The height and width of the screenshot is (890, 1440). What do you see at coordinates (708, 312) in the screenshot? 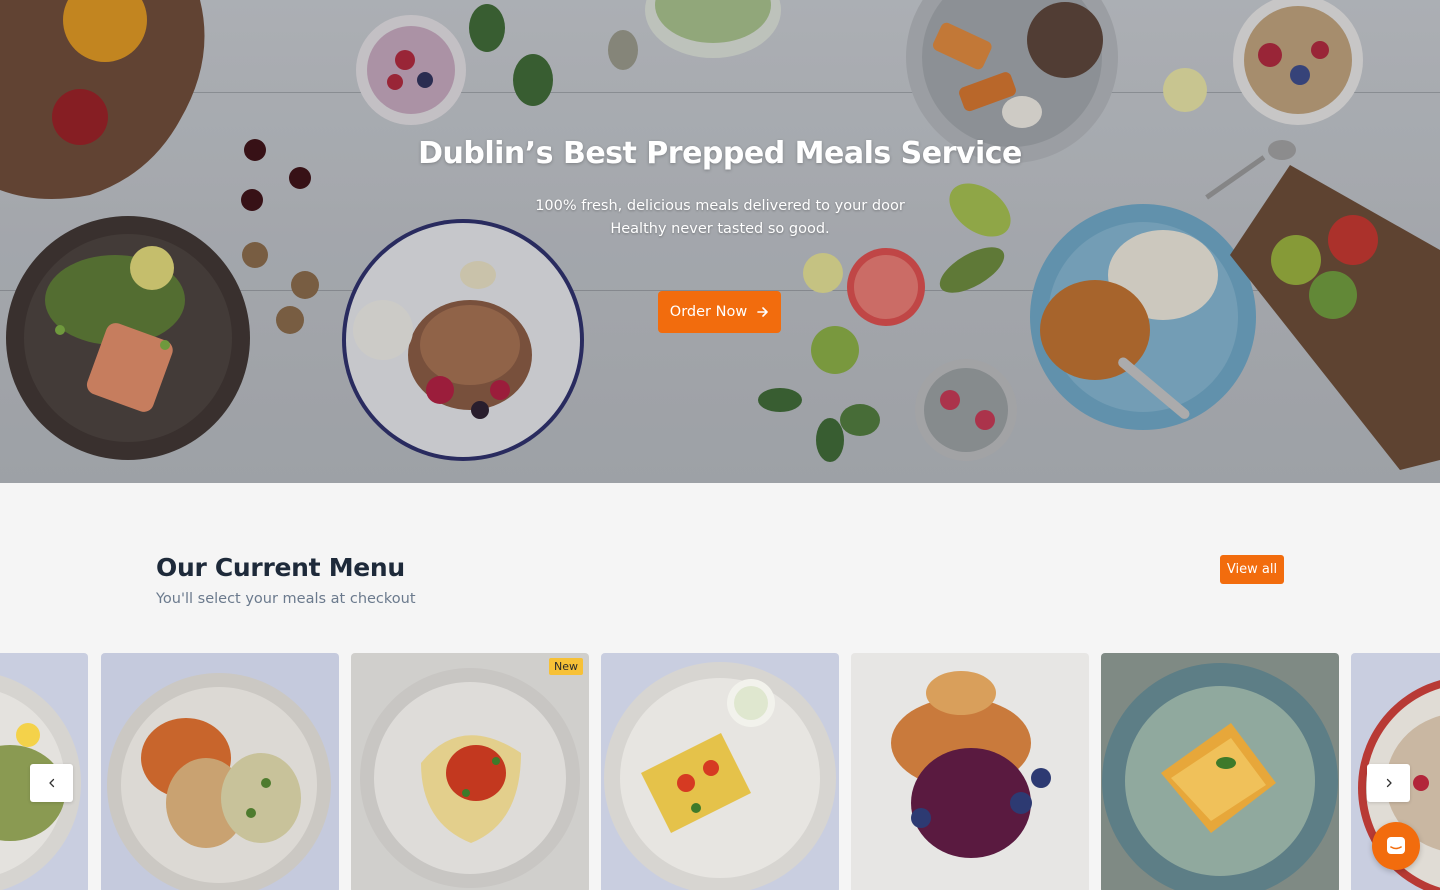
I see `order-now-label: Order Now` at bounding box center [708, 312].